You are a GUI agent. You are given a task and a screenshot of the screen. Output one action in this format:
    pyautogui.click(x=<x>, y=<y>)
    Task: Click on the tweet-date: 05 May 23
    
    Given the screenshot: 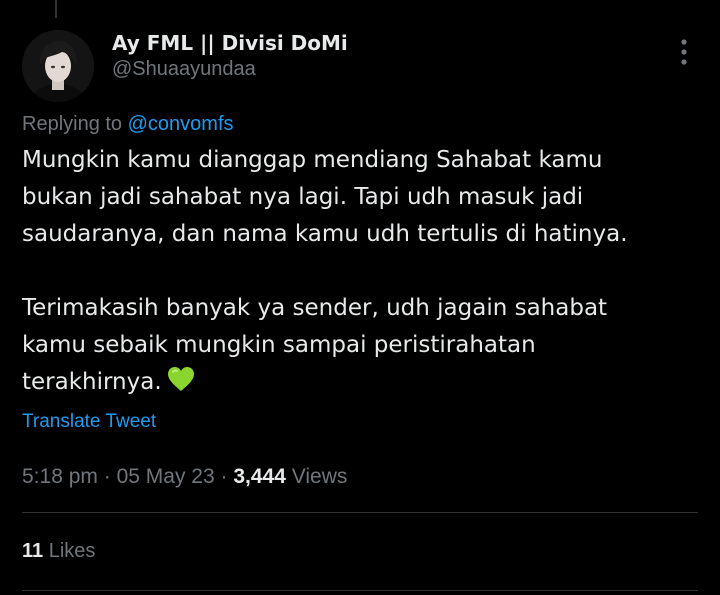 What is the action you would take?
    pyautogui.click(x=166, y=476)
    